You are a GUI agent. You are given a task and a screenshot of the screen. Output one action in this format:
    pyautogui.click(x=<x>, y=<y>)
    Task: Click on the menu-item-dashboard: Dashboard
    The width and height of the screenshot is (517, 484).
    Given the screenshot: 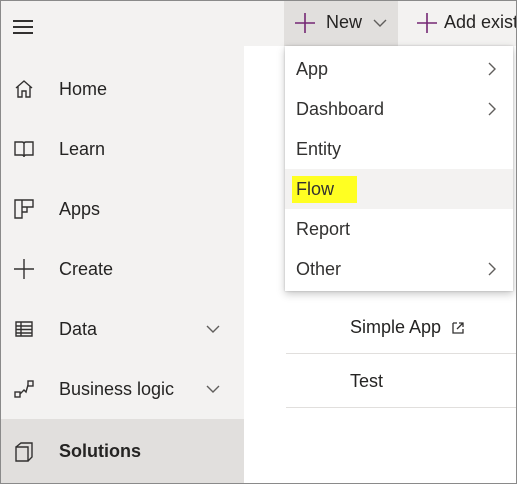 What is the action you would take?
    pyautogui.click(x=399, y=109)
    